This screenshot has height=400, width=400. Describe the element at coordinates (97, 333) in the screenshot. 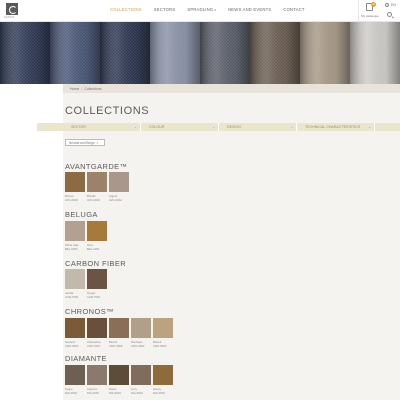

I see `swatch-item: Chihuahua CRO-0007` at that location.